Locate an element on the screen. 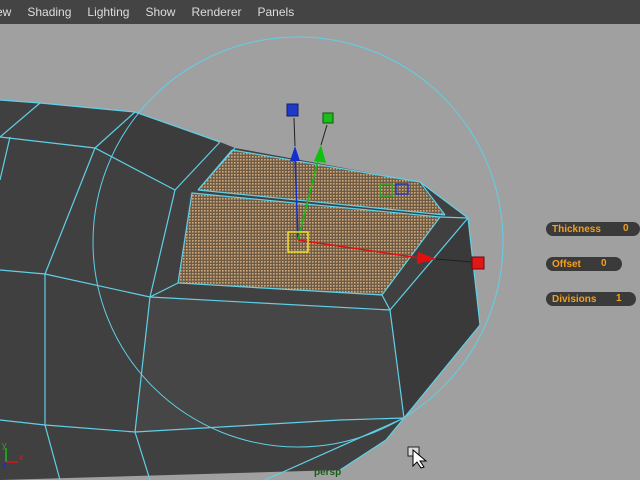 The height and width of the screenshot is (480, 640). divisions-label: Divisions is located at coordinates (574, 299).